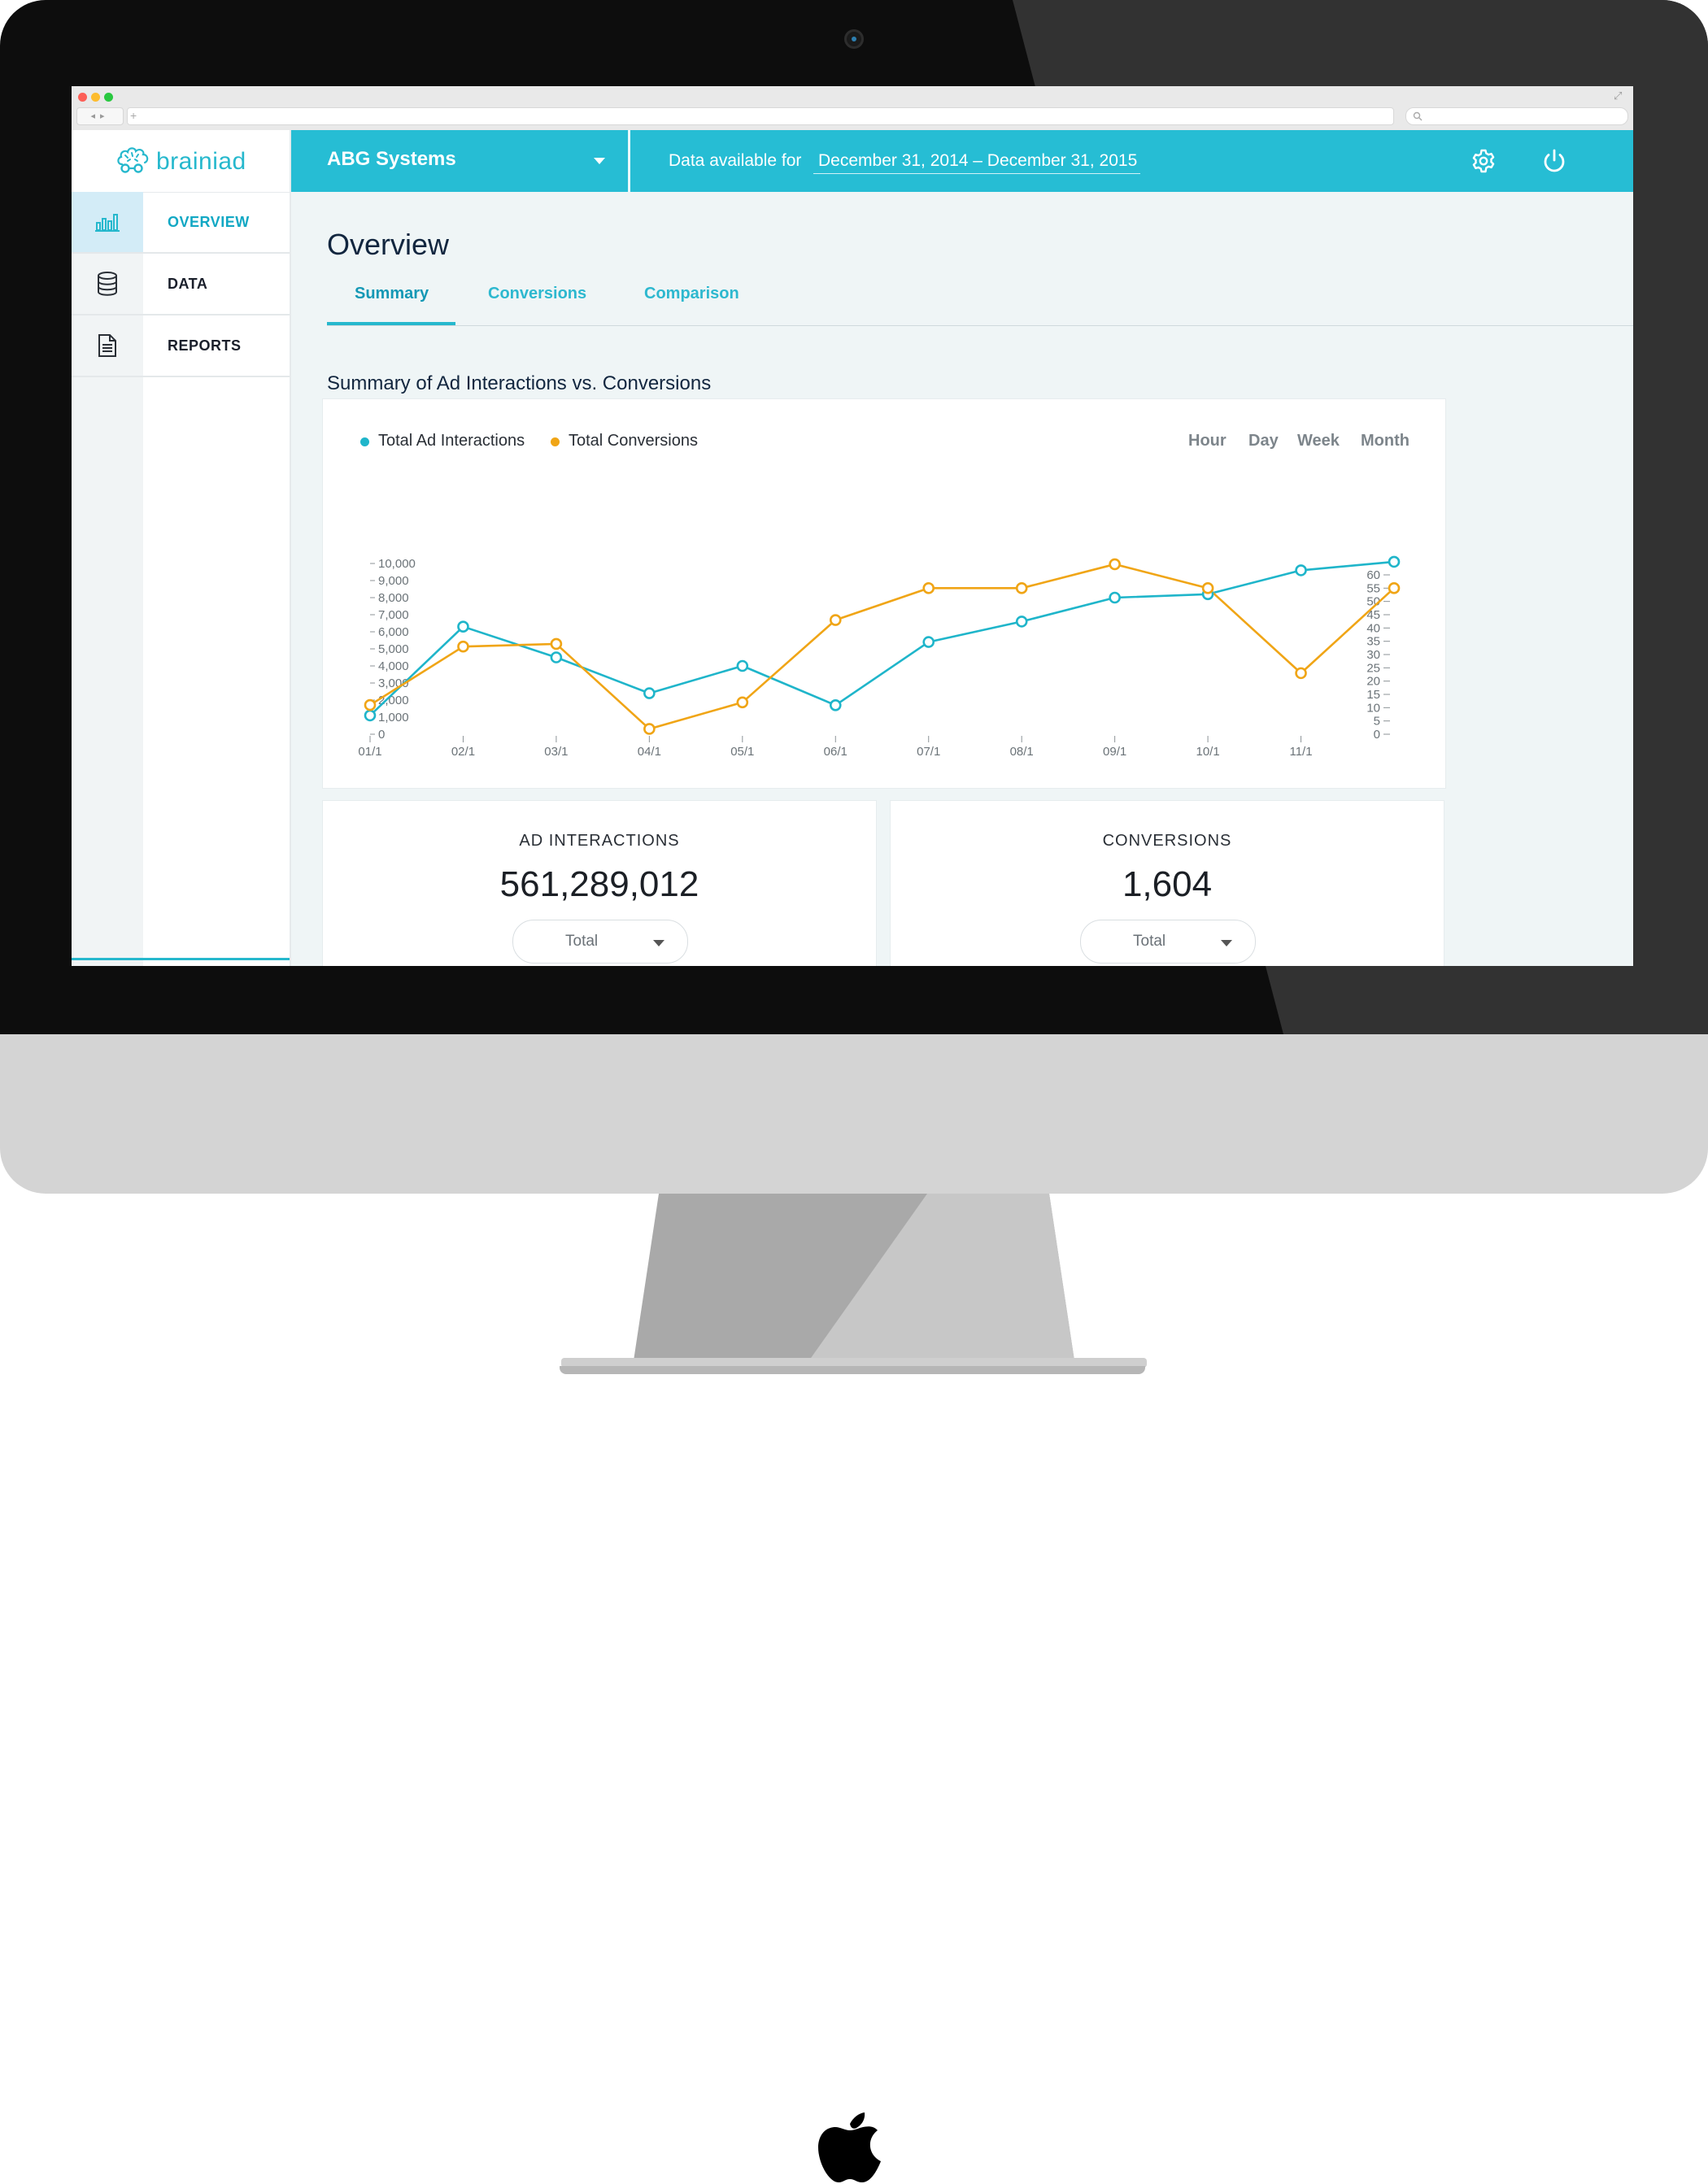  I want to click on y-axis-left-tick-label: 8,000, so click(393, 598).